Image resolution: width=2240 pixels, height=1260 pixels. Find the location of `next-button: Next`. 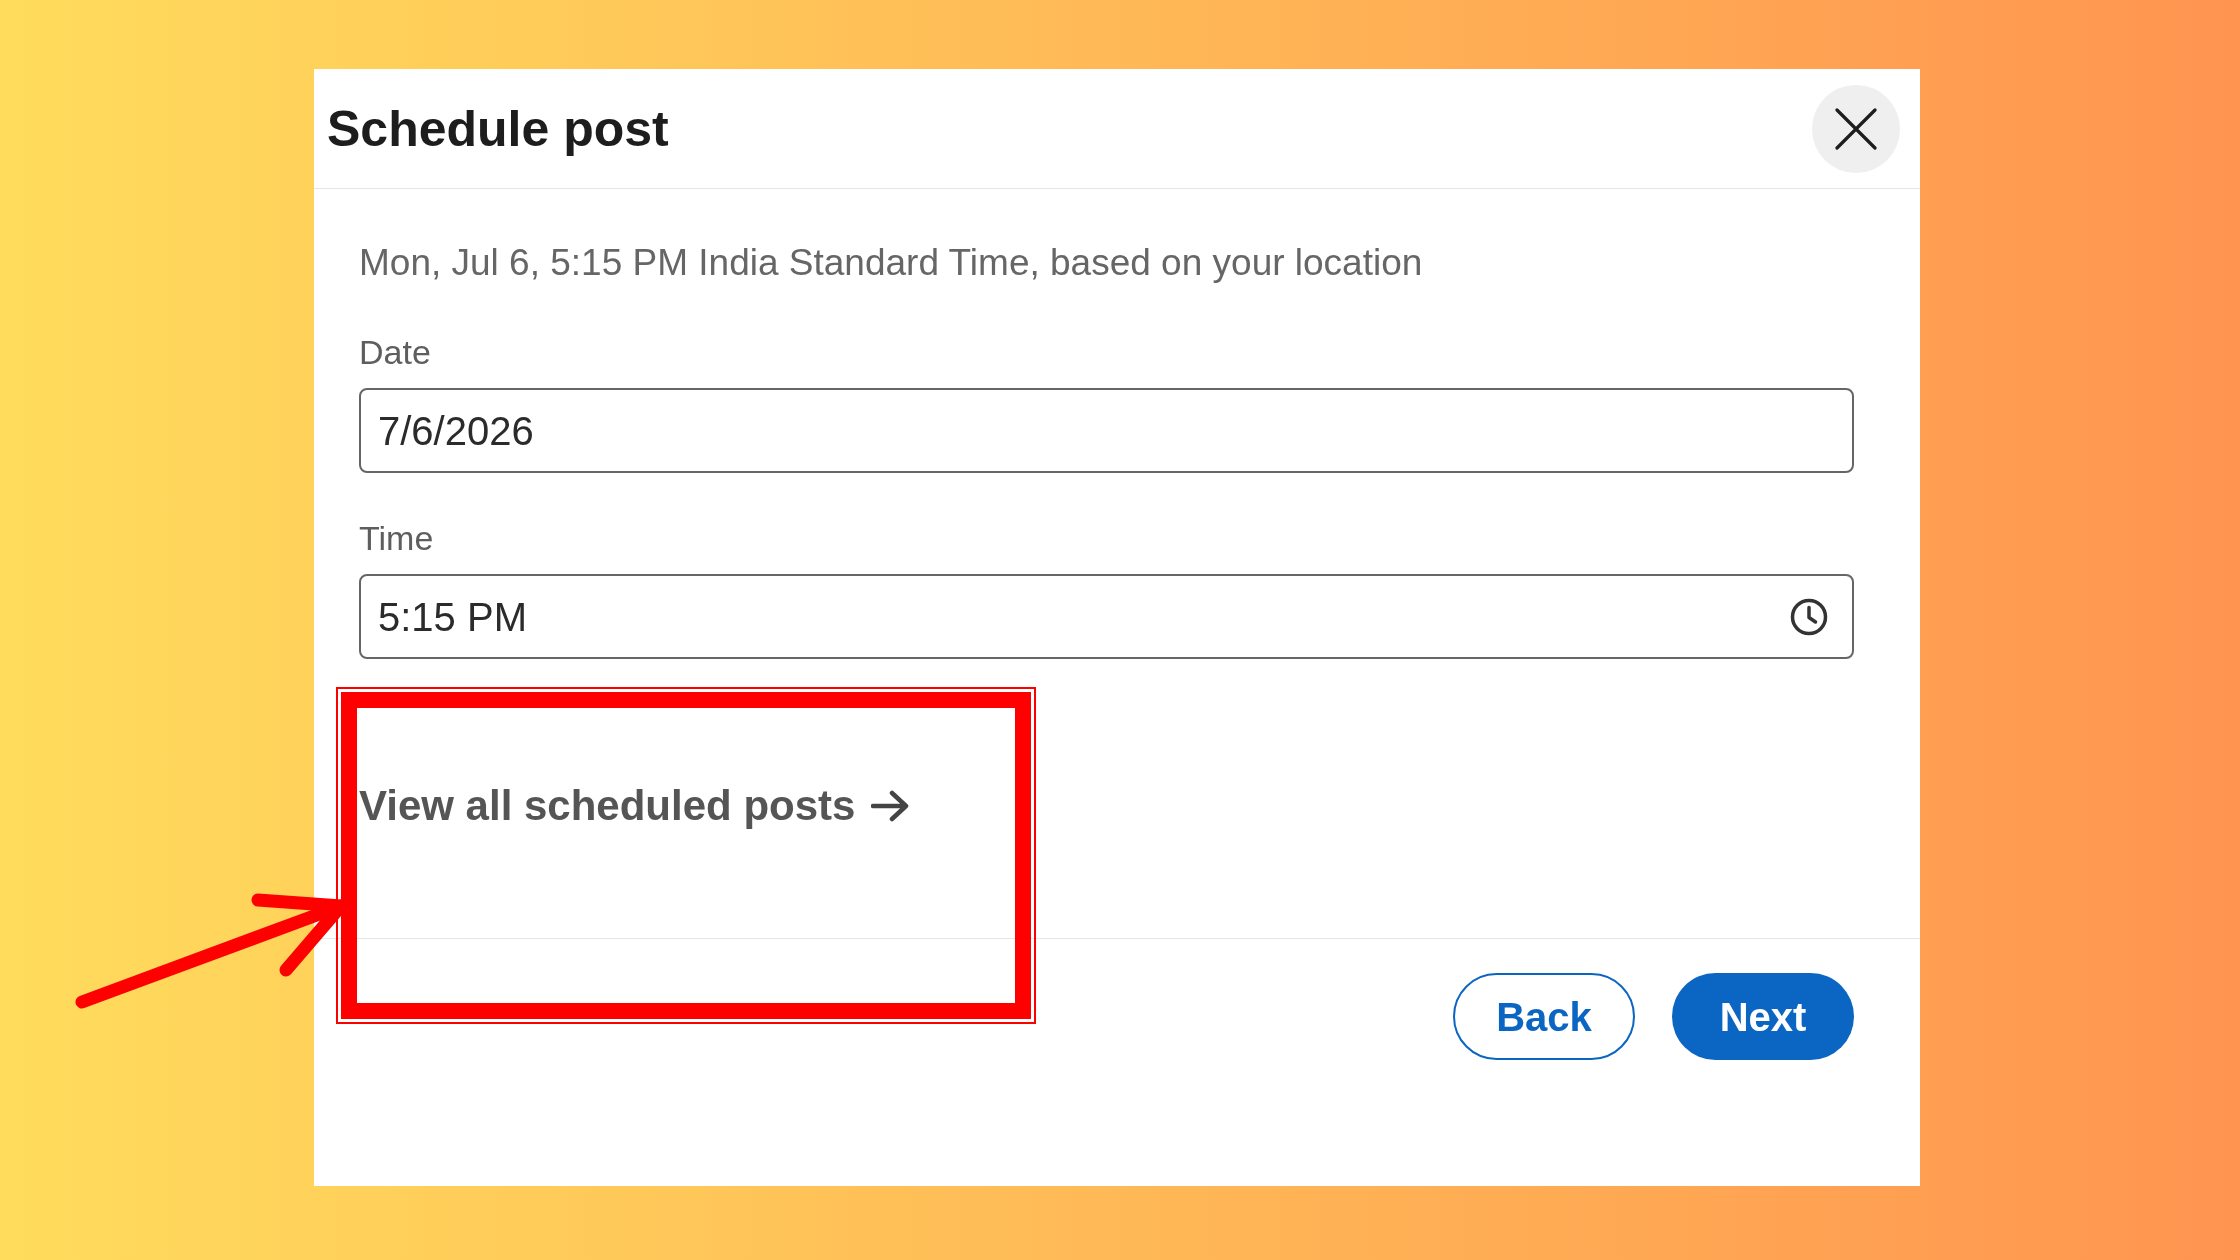

next-button: Next is located at coordinates (1763, 1016).